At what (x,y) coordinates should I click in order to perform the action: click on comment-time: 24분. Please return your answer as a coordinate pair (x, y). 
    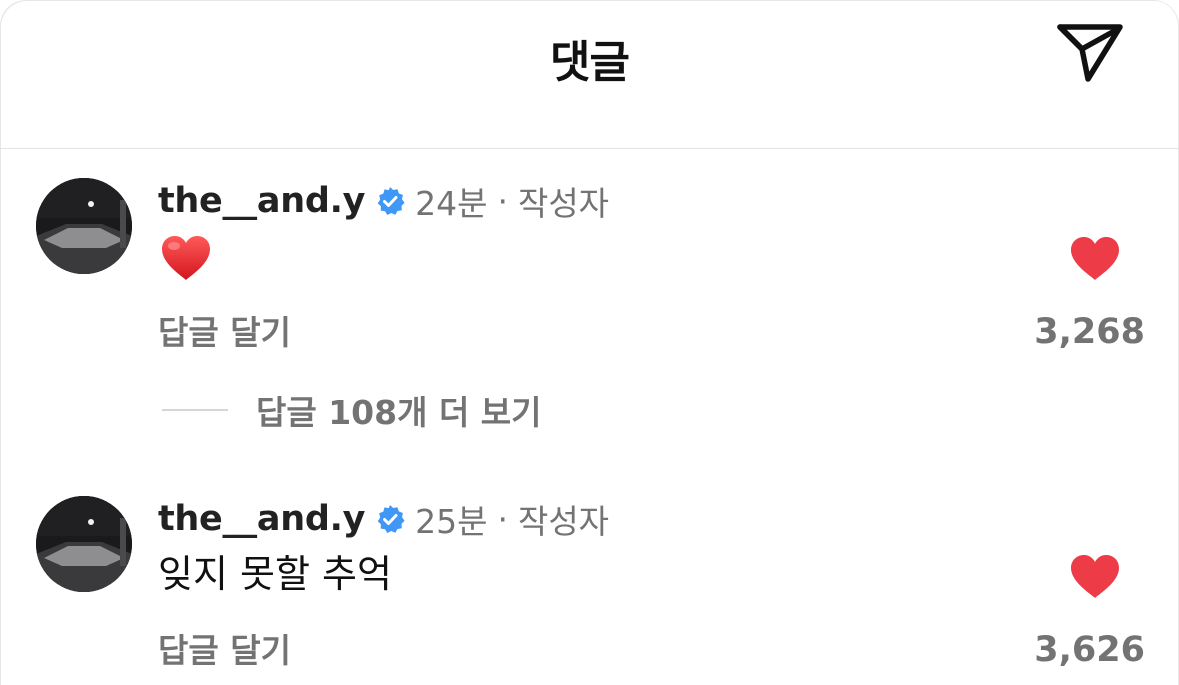
    Looking at the image, I should click on (451, 203).